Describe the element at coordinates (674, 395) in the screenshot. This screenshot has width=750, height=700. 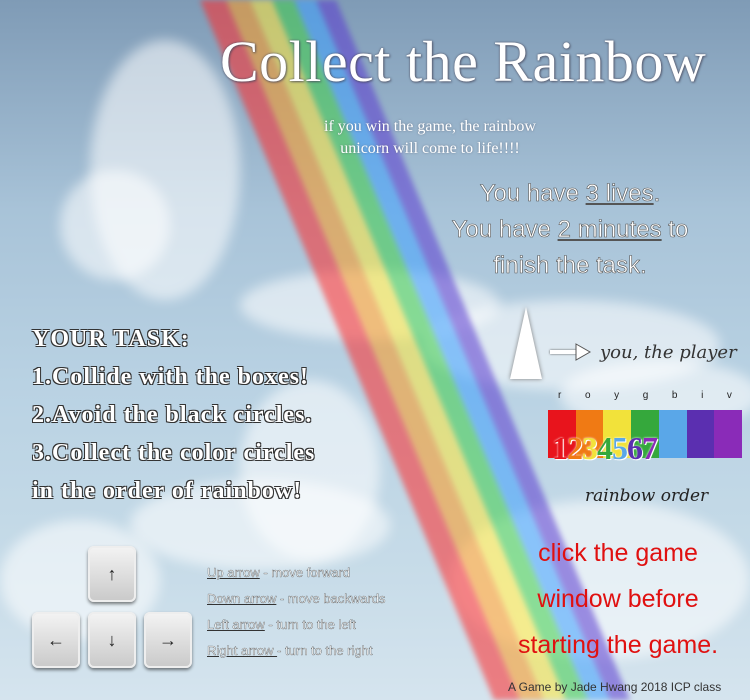
I see `rainbow-letter: b` at that location.